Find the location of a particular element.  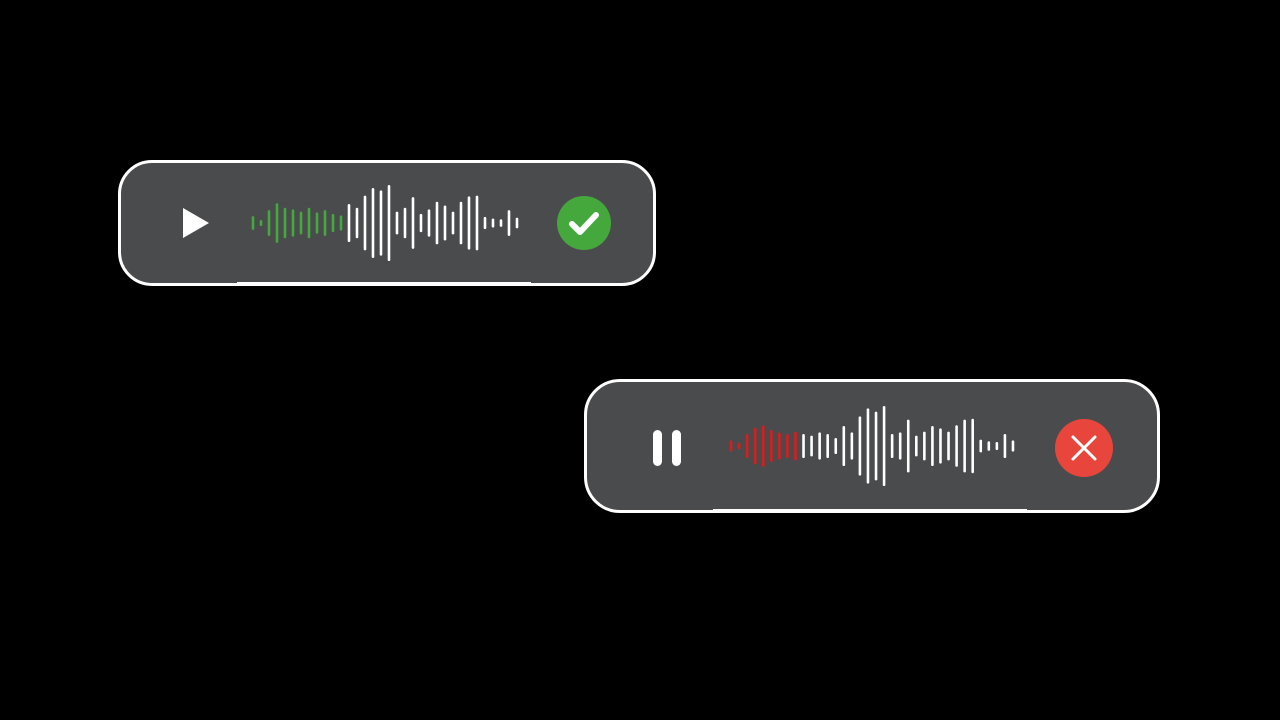

pause-button is located at coordinates (667, 448).